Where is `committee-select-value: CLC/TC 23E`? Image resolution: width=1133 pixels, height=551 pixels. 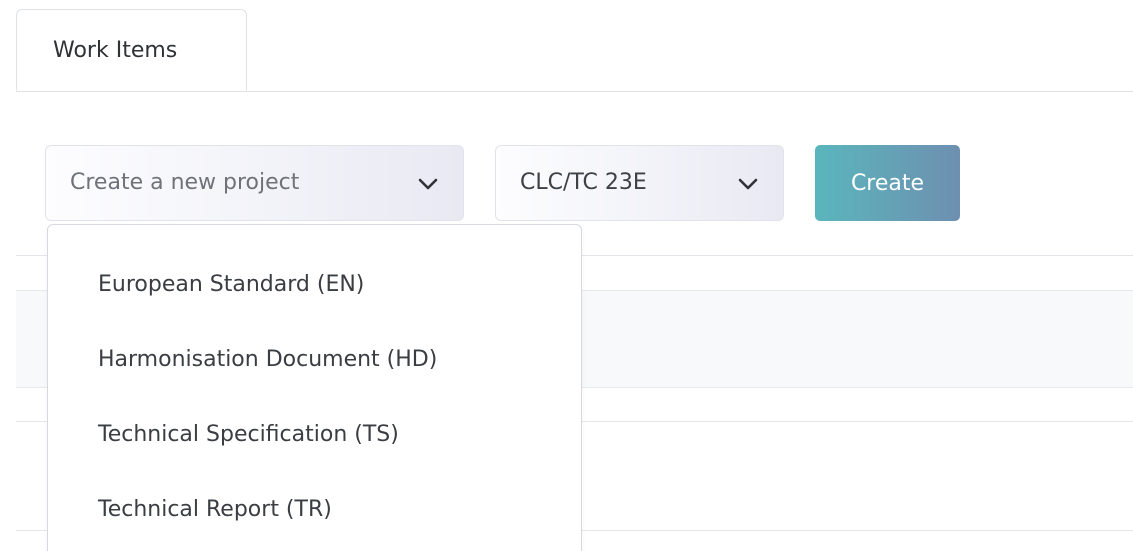 committee-select-value: CLC/TC 23E is located at coordinates (583, 182).